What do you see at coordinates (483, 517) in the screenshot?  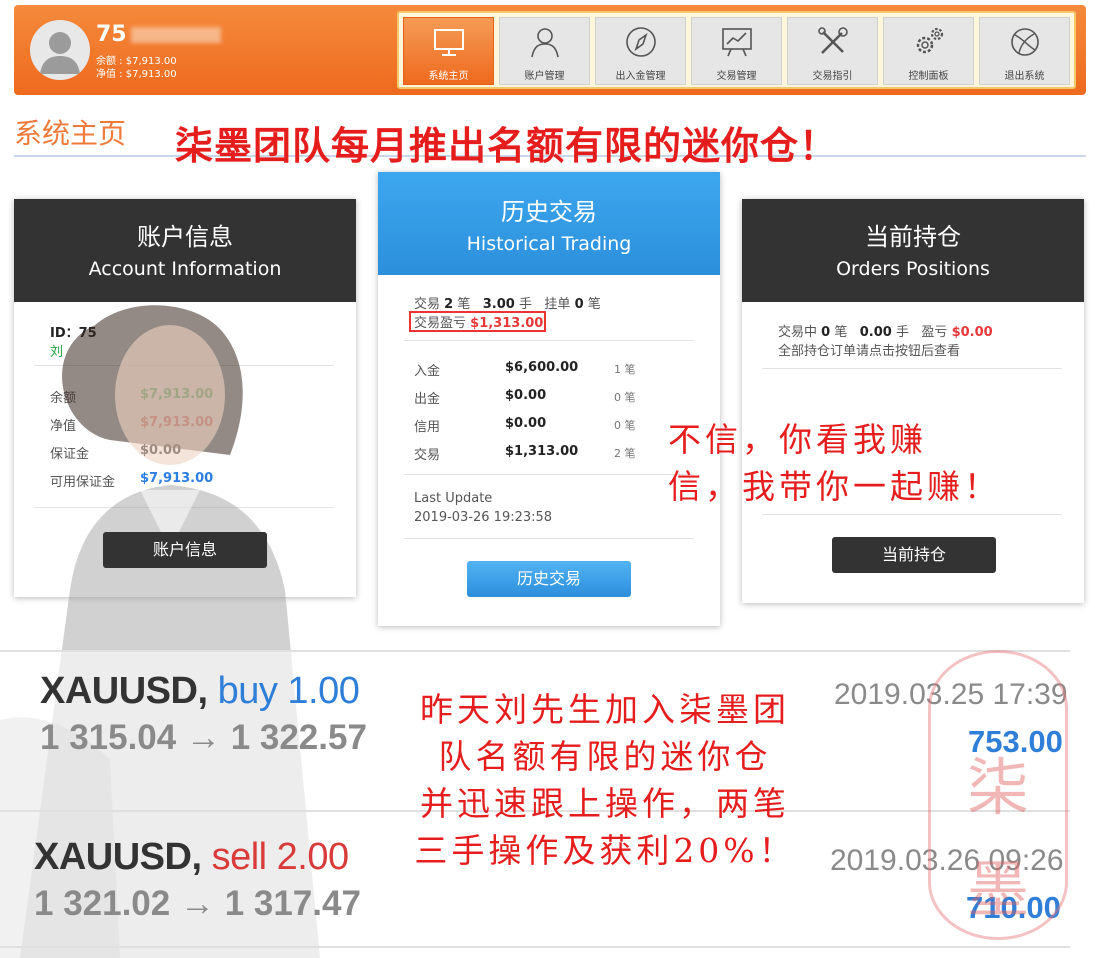 I see `last-update-time: 2019-03-26 19:23:58` at bounding box center [483, 517].